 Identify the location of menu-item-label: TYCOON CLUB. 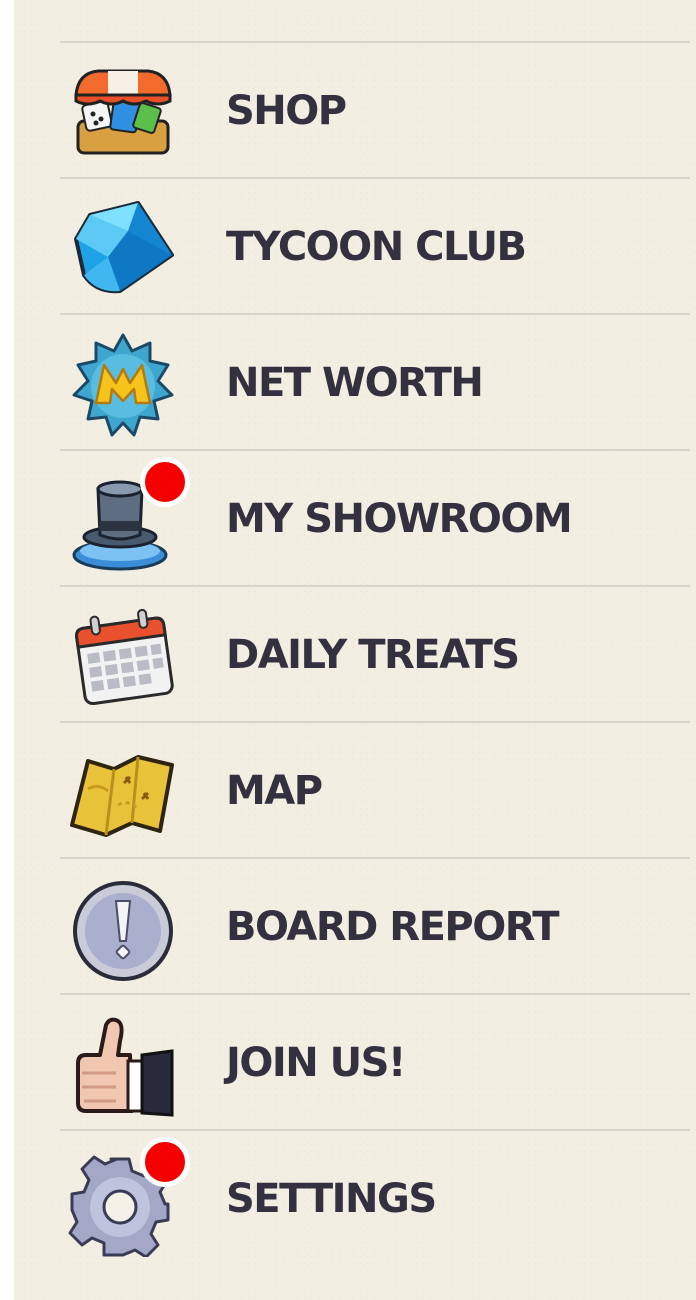
(376, 247).